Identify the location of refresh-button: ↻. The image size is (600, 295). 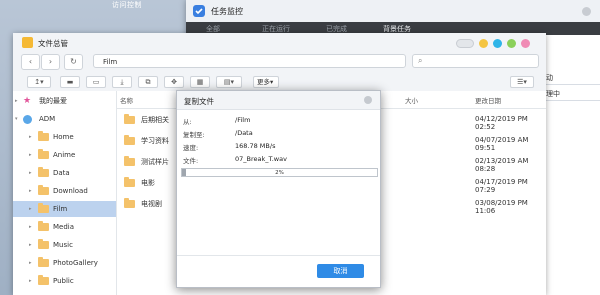
(73, 62).